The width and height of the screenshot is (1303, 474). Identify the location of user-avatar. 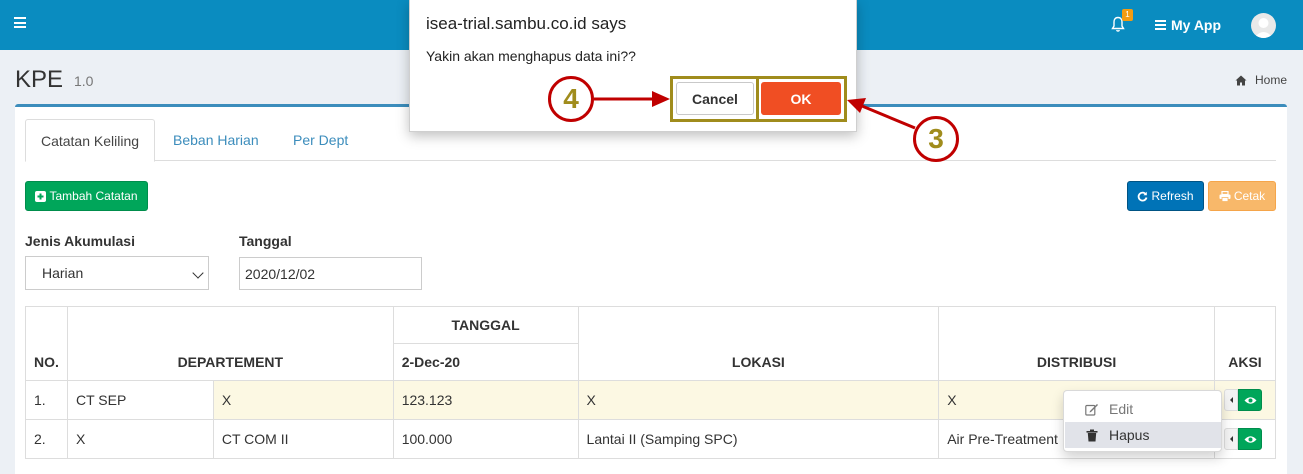
(1263, 25).